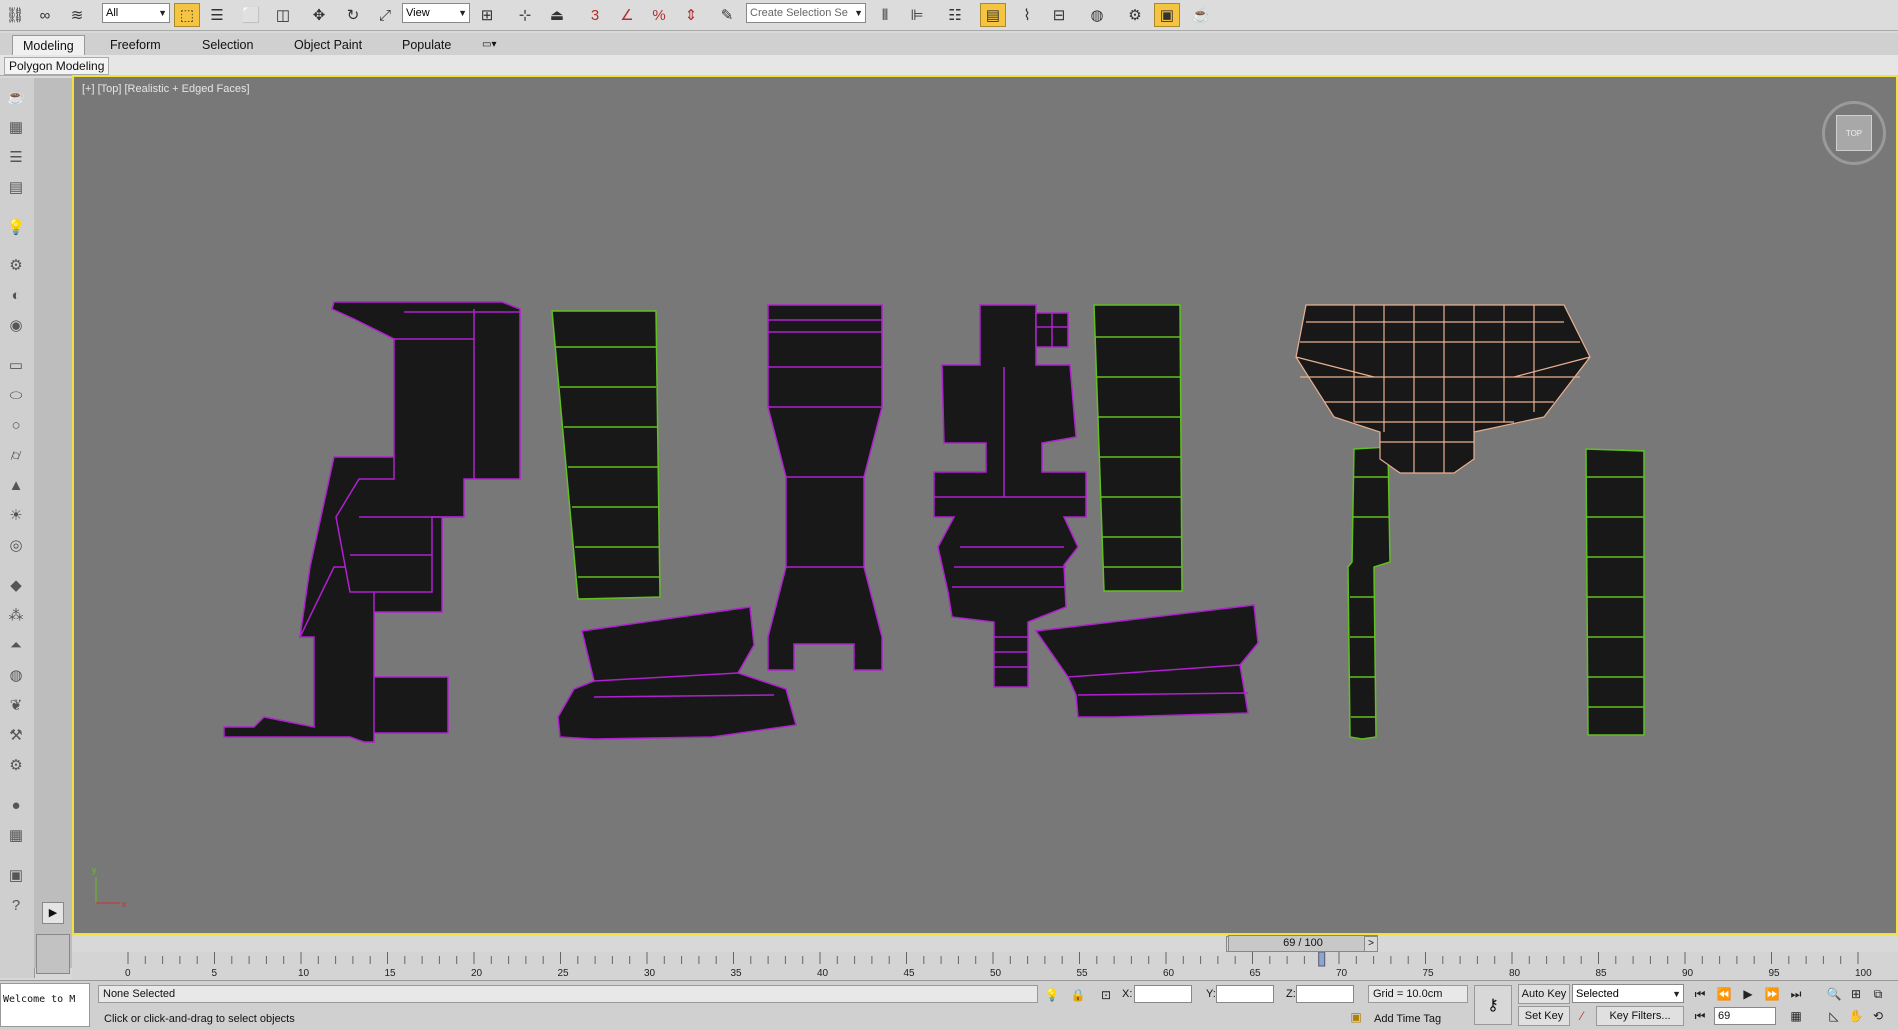 This screenshot has width=1898, height=1030. I want to click on isolate-icon: 💡, so click(1052, 995).